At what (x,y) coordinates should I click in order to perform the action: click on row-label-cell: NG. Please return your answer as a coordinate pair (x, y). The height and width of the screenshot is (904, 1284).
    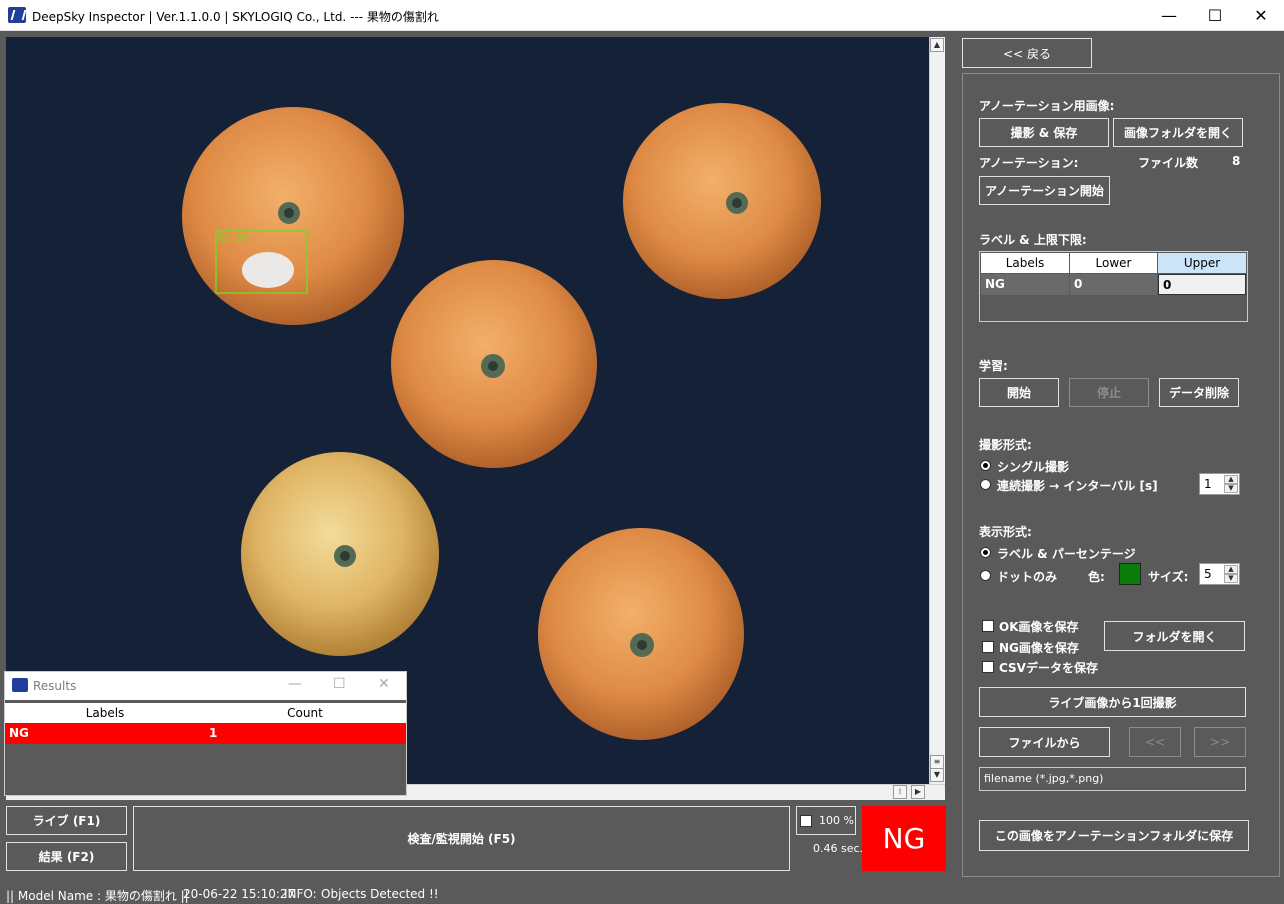
    Looking at the image, I should click on (1025, 284).